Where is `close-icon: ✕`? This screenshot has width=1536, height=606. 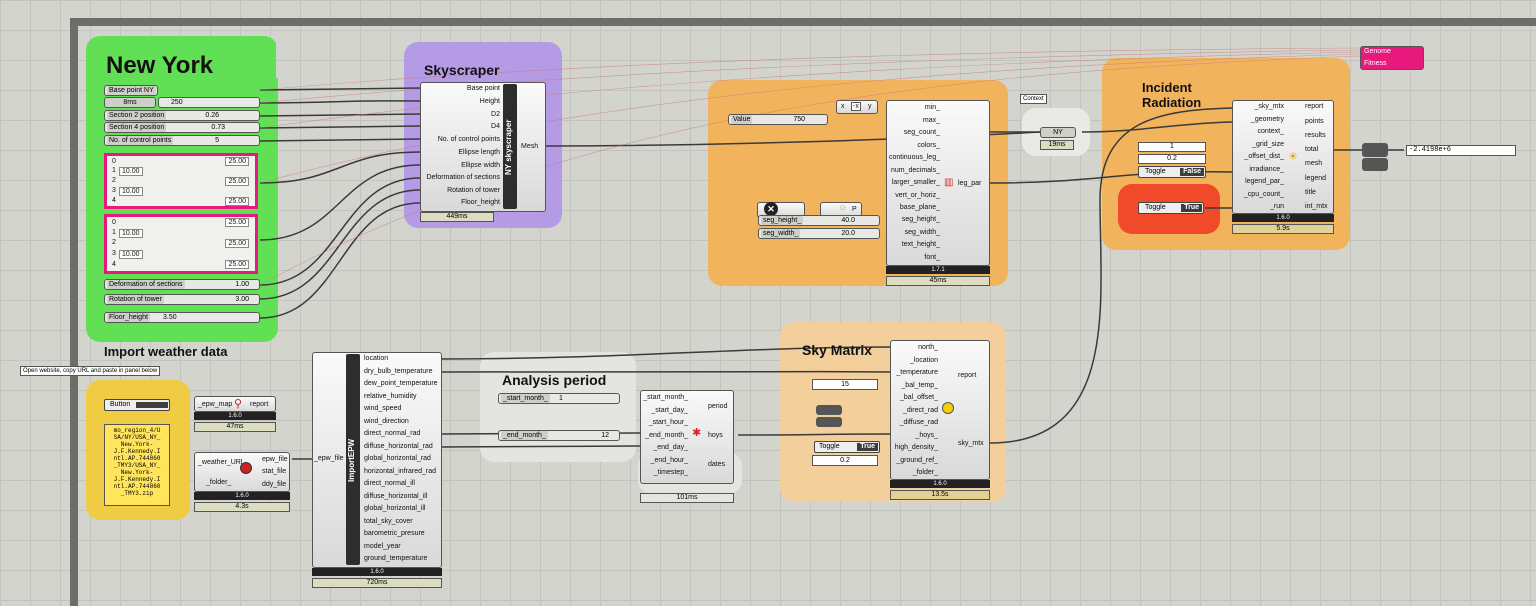 close-icon: ✕ is located at coordinates (771, 209).